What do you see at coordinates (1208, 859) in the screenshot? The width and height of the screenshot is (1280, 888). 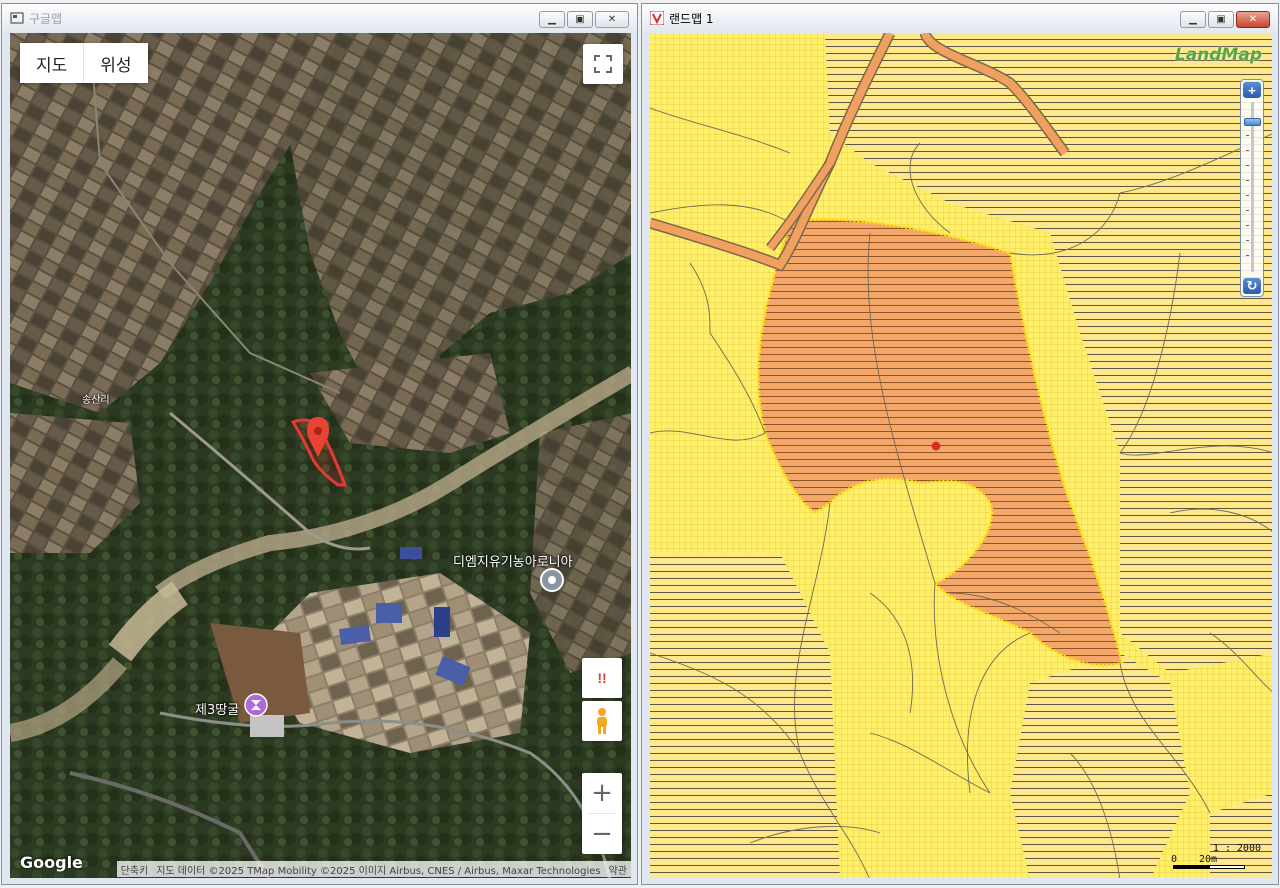 I see `scale-distance-label: 20m` at bounding box center [1208, 859].